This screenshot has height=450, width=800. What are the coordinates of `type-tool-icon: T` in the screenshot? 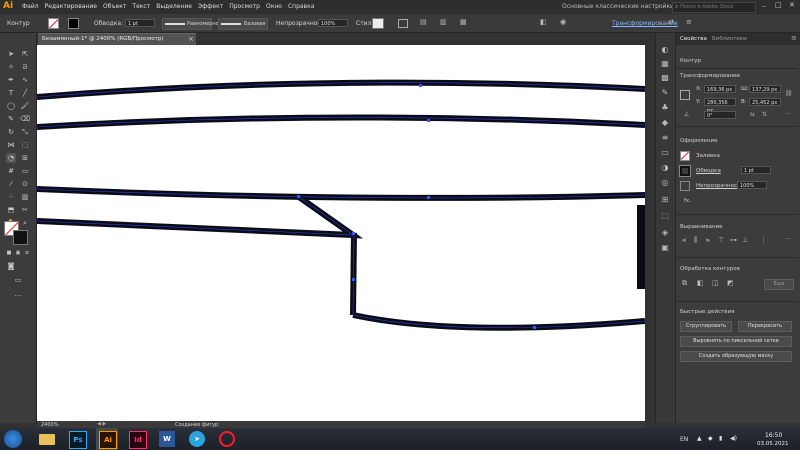 It's located at (11, 93).